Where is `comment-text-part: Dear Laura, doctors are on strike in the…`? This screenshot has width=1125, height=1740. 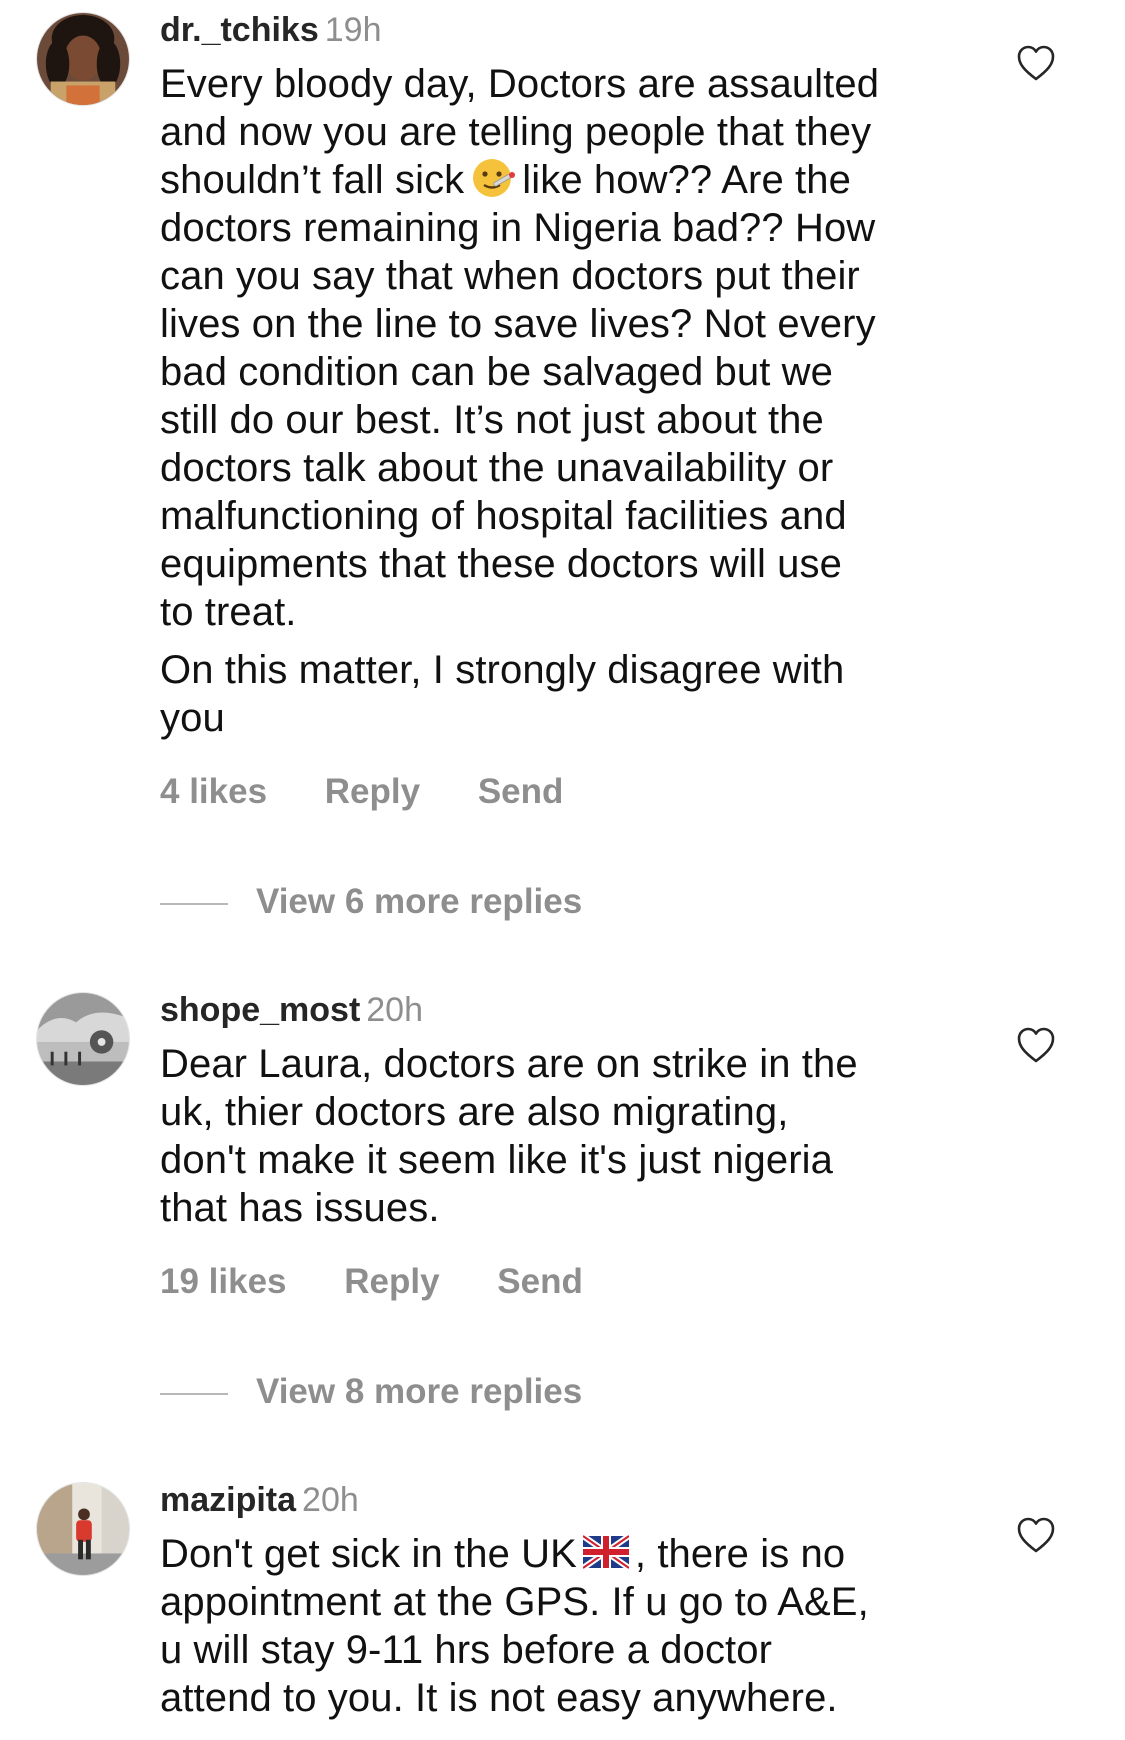 comment-text-part: Dear Laura, doctors are on strike in the… is located at coordinates (509, 1136).